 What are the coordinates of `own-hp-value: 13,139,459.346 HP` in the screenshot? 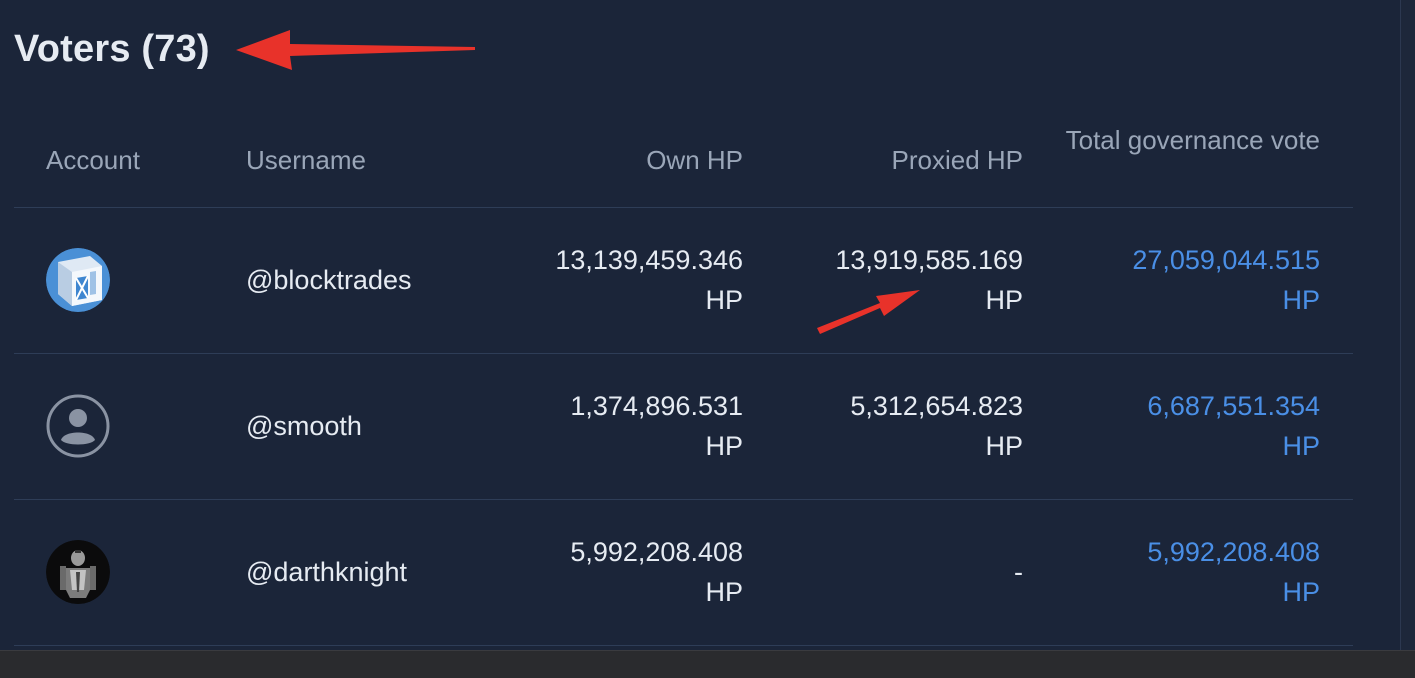 It's located at (621, 280).